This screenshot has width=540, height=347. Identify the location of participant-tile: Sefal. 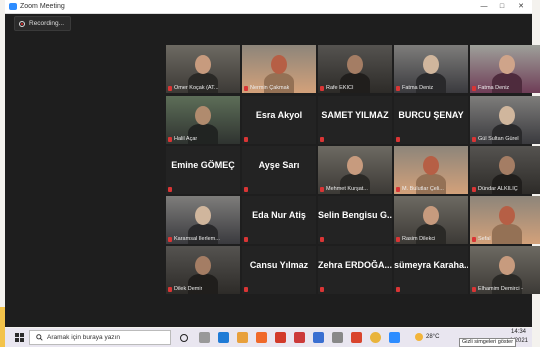
(505, 220).